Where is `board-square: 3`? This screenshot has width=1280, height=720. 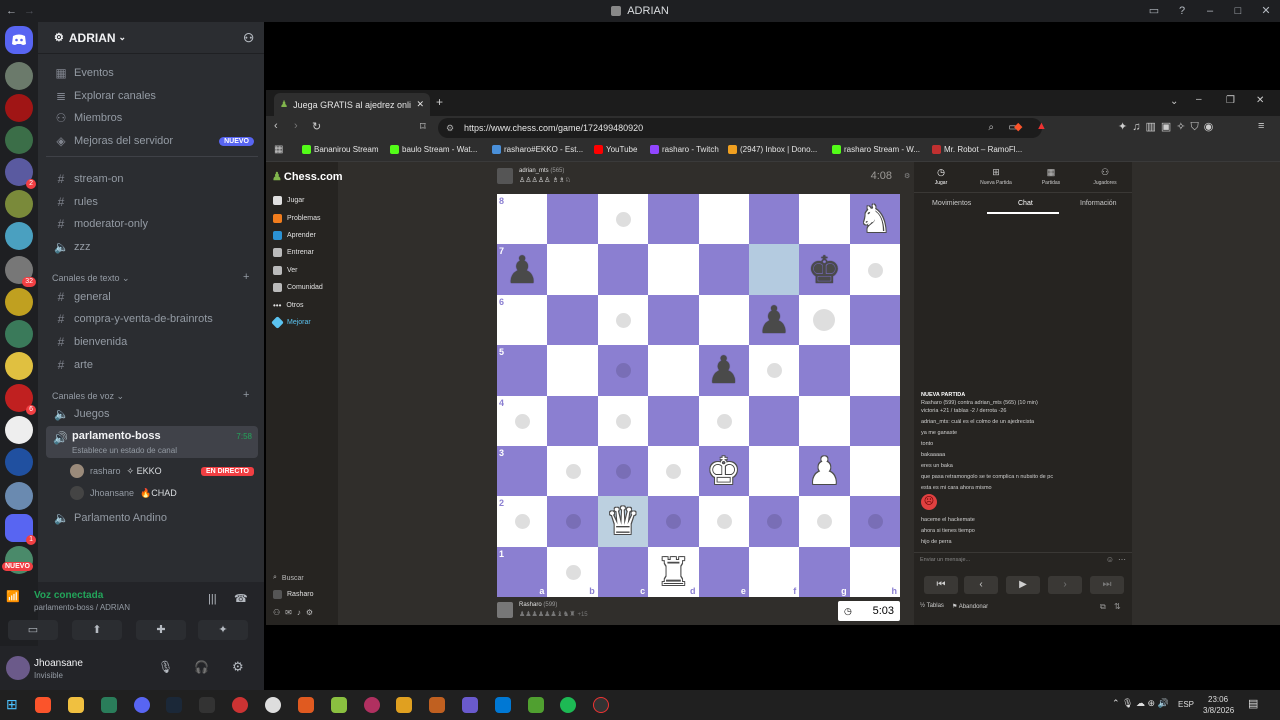
board-square: 3 is located at coordinates (522, 471).